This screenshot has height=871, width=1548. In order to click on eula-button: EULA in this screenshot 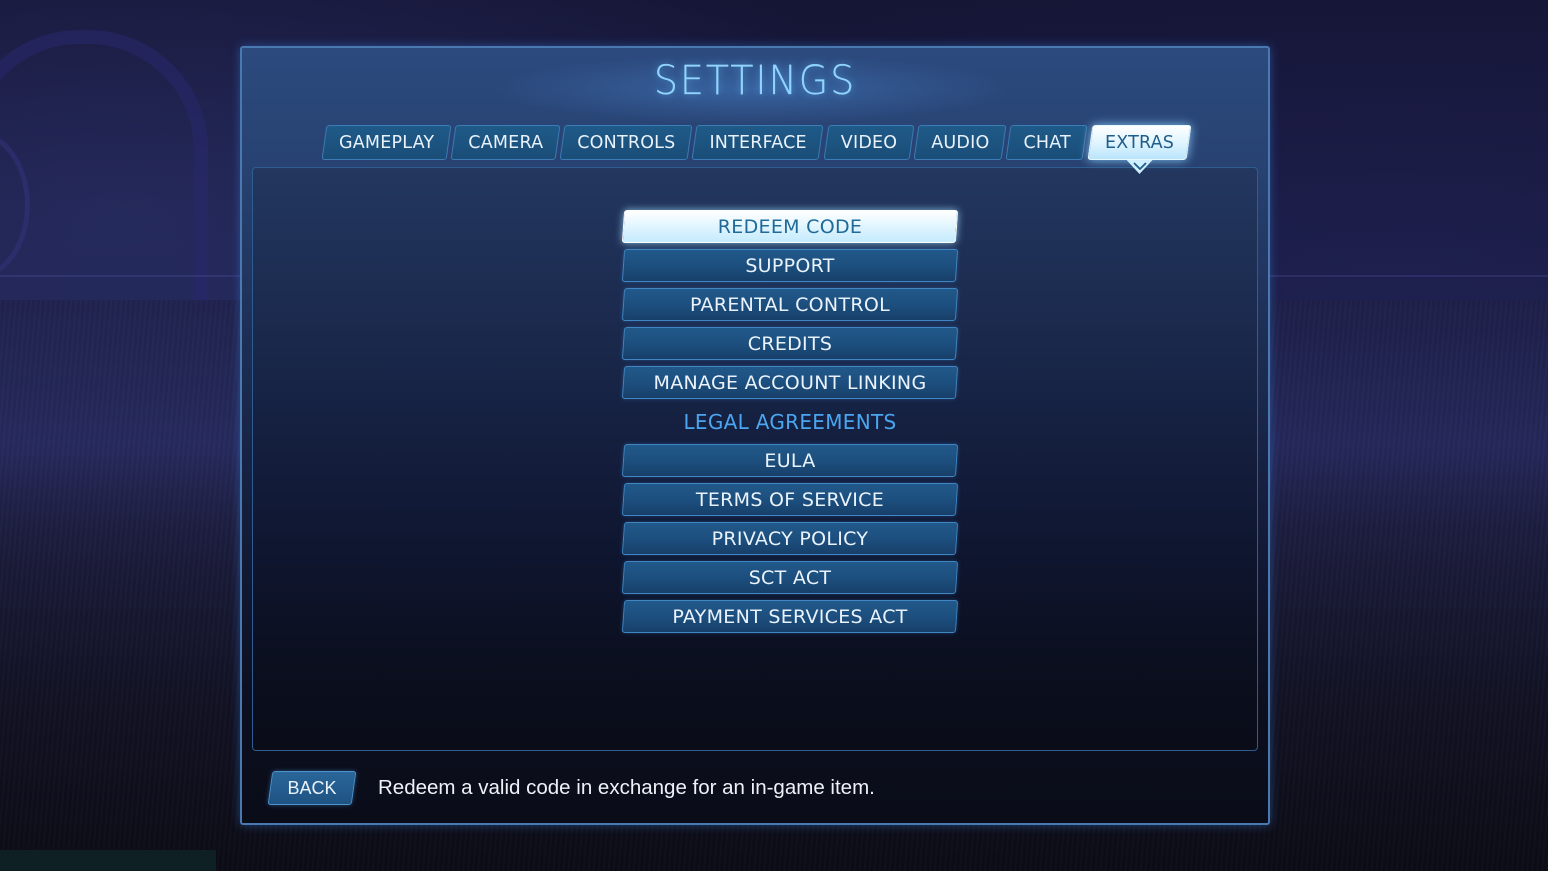, I will do `click(790, 460)`.